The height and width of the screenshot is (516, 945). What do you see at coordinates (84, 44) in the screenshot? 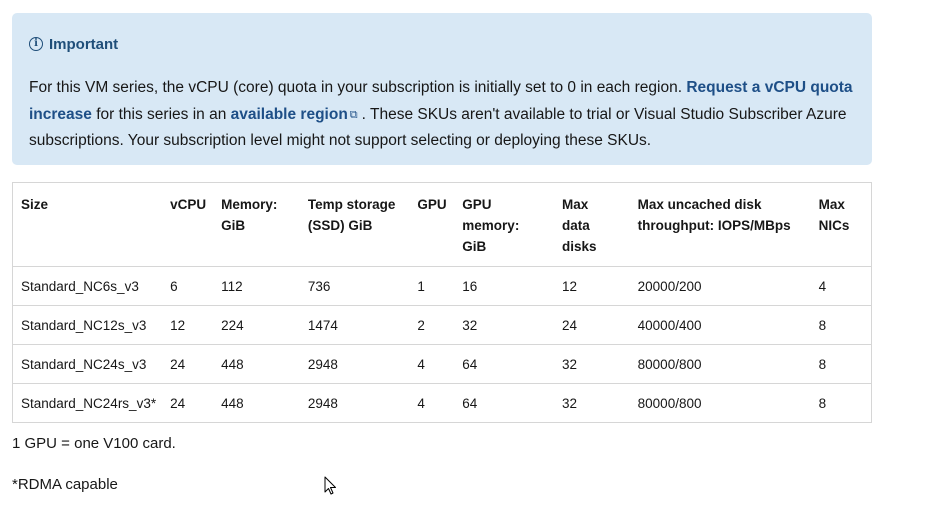
I see `alert-title-text: Important` at bounding box center [84, 44].